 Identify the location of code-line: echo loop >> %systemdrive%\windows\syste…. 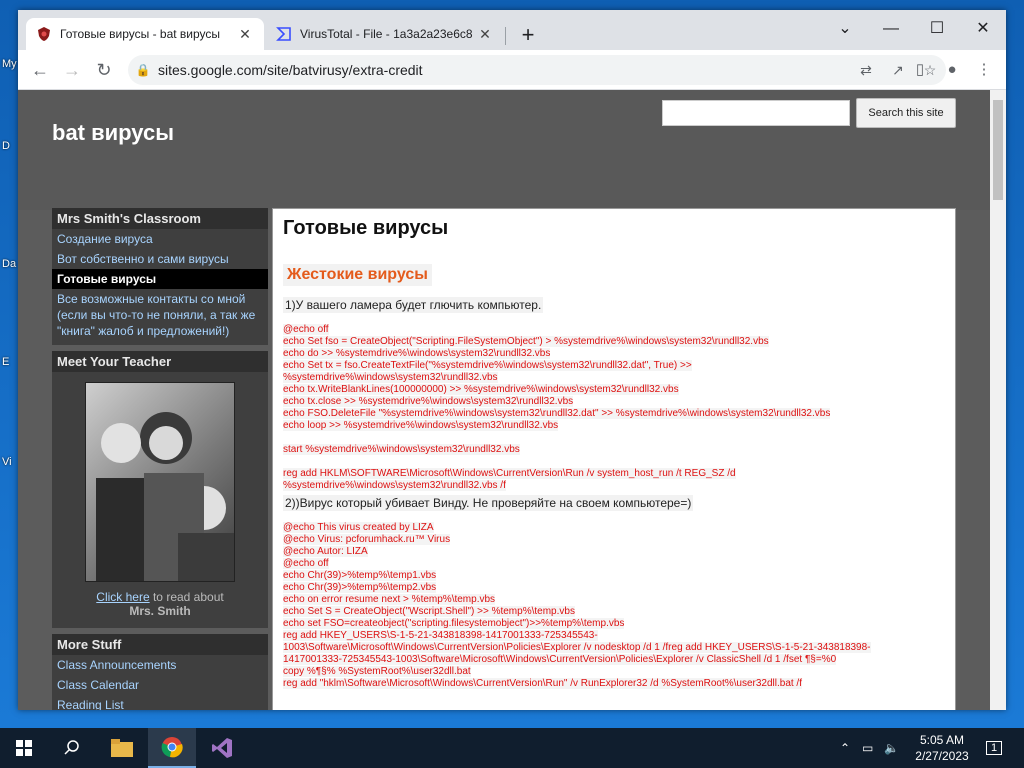
(421, 425).